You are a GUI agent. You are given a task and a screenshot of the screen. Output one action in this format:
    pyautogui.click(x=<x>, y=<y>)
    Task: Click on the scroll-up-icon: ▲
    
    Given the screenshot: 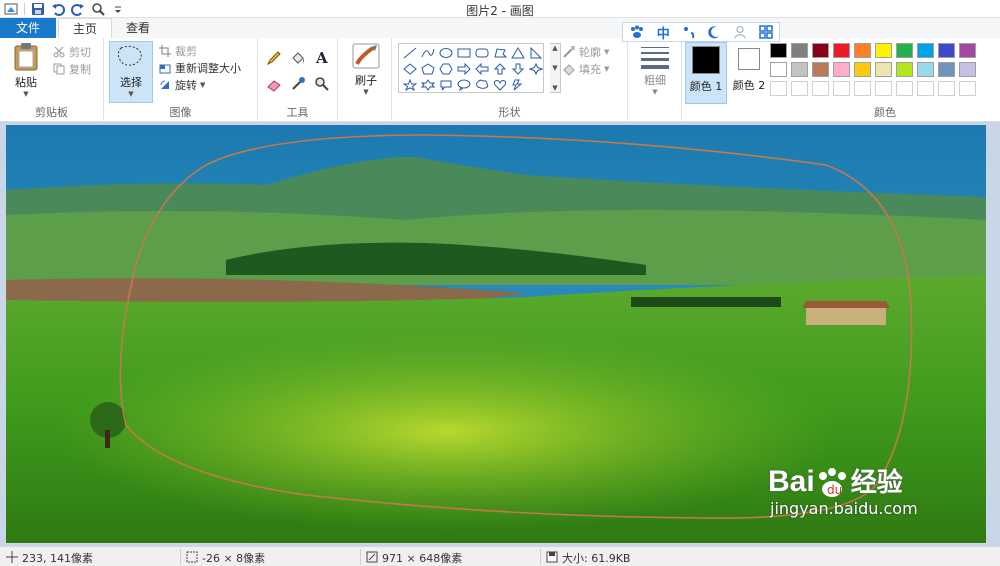 What is the action you would take?
    pyautogui.click(x=554, y=48)
    